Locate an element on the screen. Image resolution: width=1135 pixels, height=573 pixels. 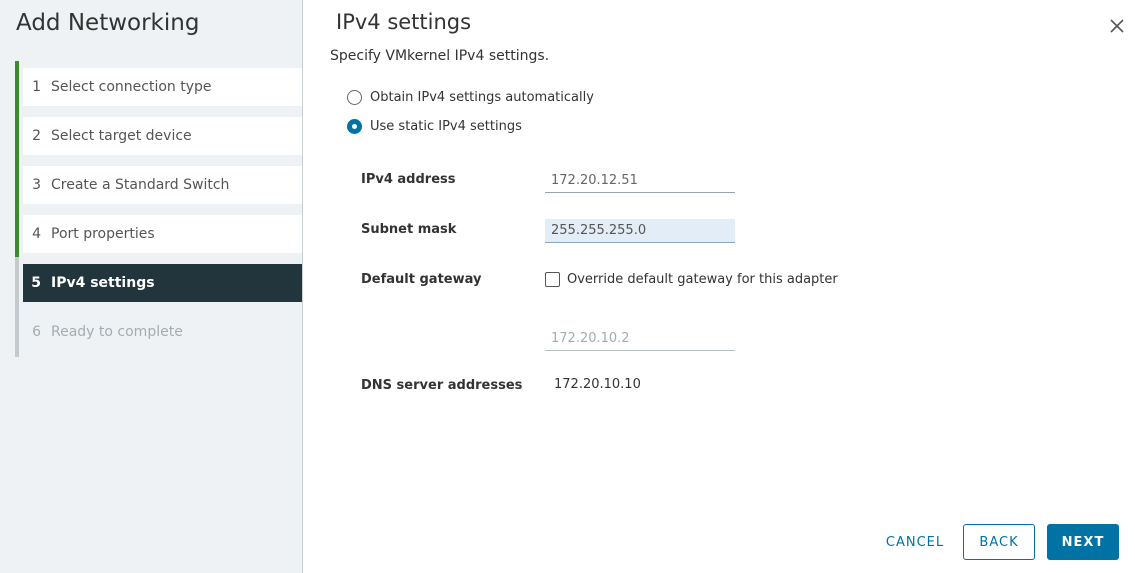
step-label: Port properties is located at coordinates (103, 234).